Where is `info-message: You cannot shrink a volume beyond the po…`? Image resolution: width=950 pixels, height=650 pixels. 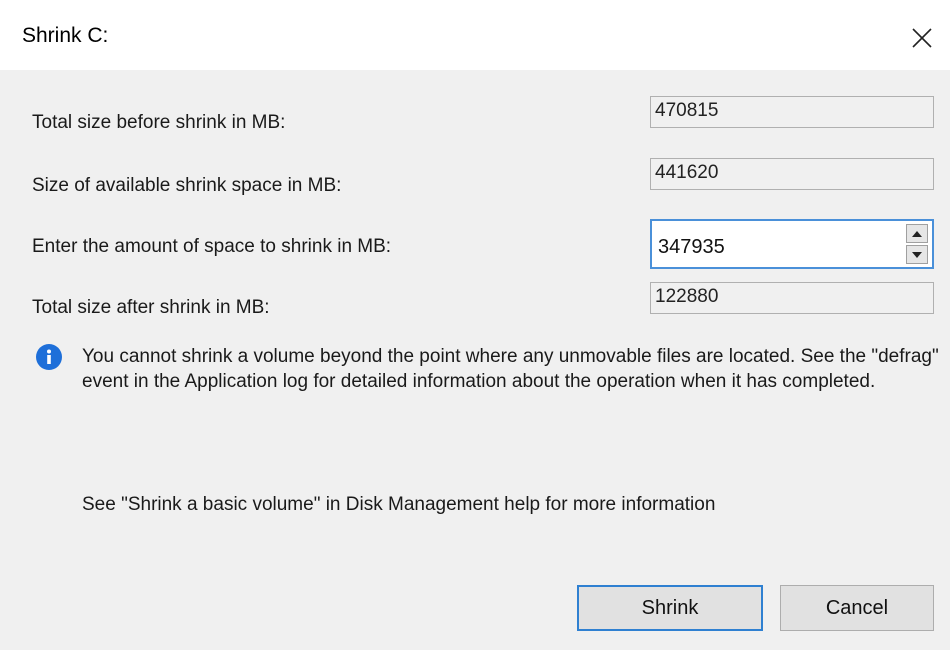 info-message: You cannot shrink a volume beyond the po… is located at coordinates (510, 369).